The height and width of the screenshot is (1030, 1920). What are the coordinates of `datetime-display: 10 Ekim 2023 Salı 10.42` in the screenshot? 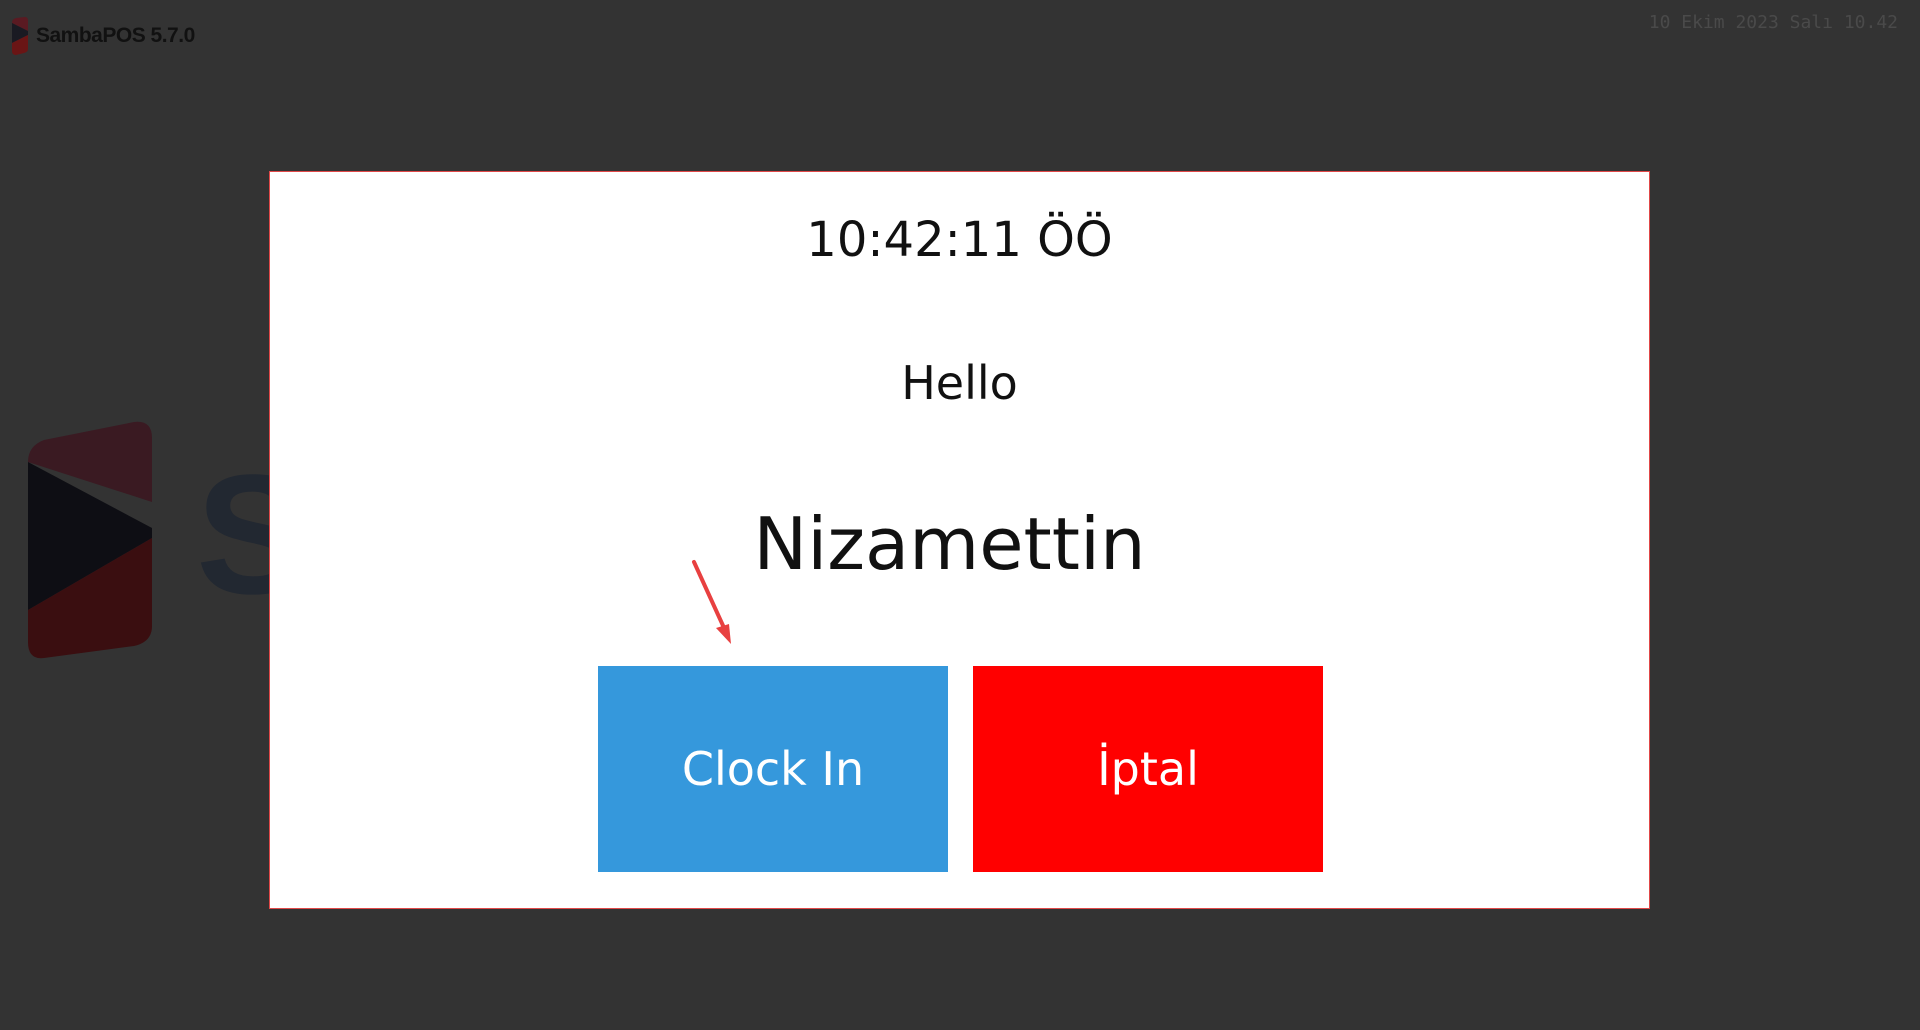 It's located at (1773, 22).